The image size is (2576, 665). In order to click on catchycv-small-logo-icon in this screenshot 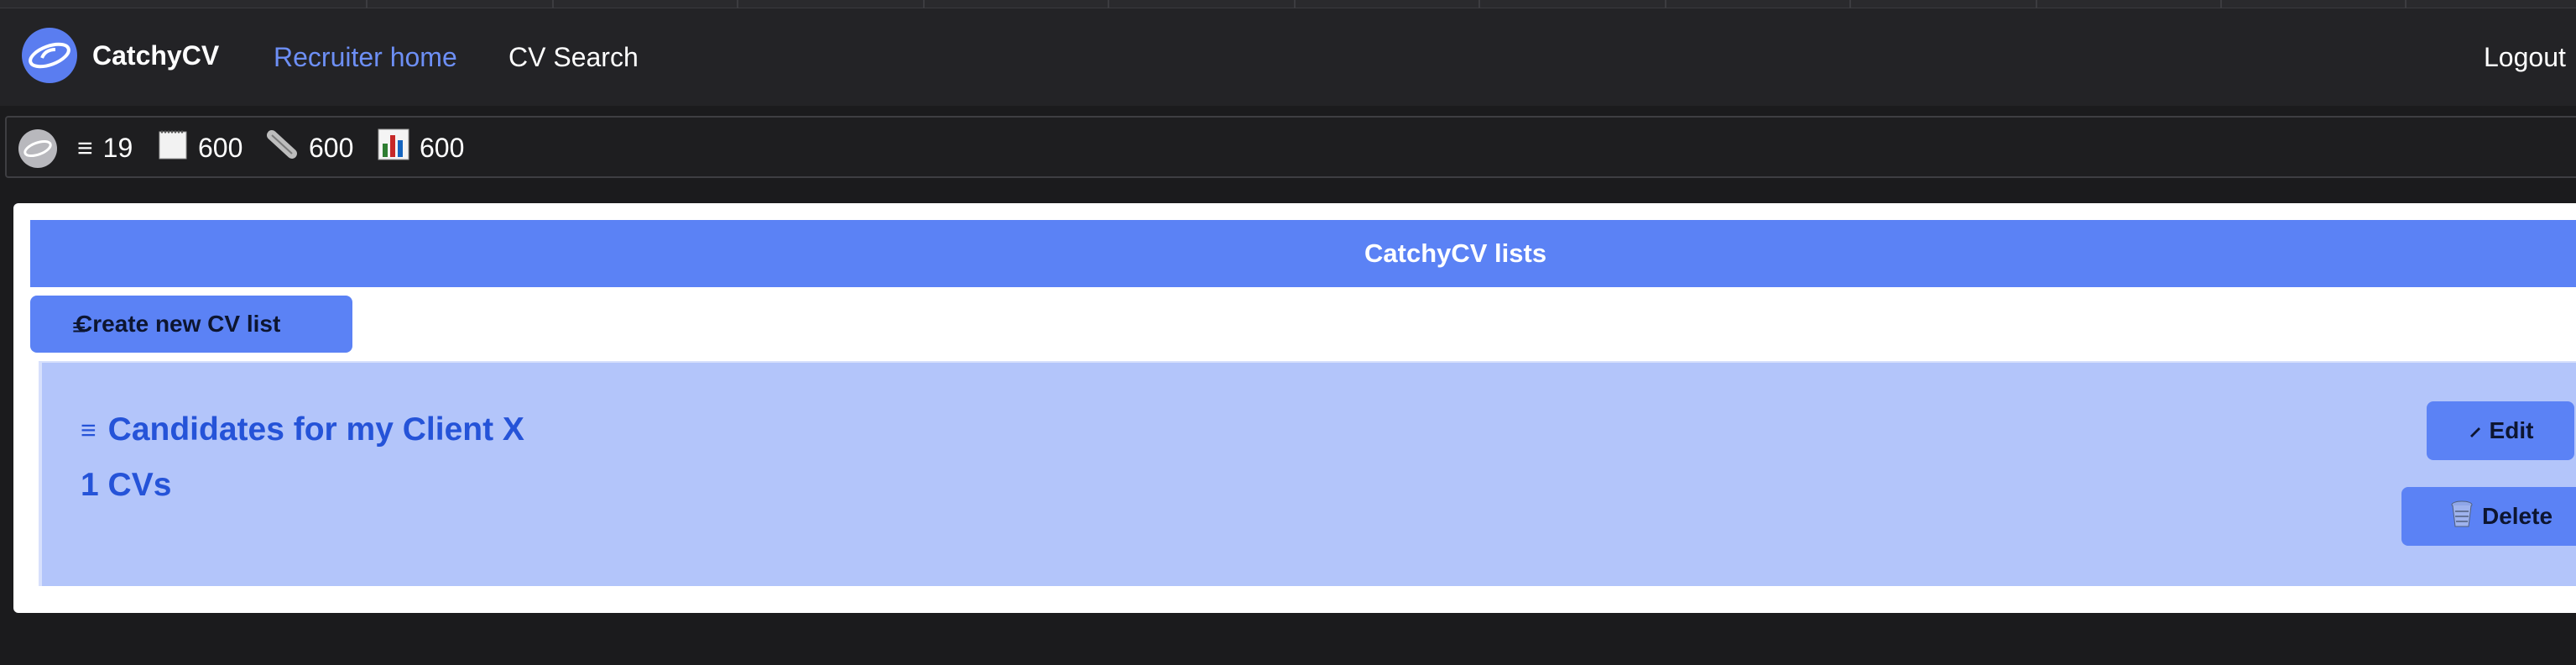, I will do `click(37, 148)`.